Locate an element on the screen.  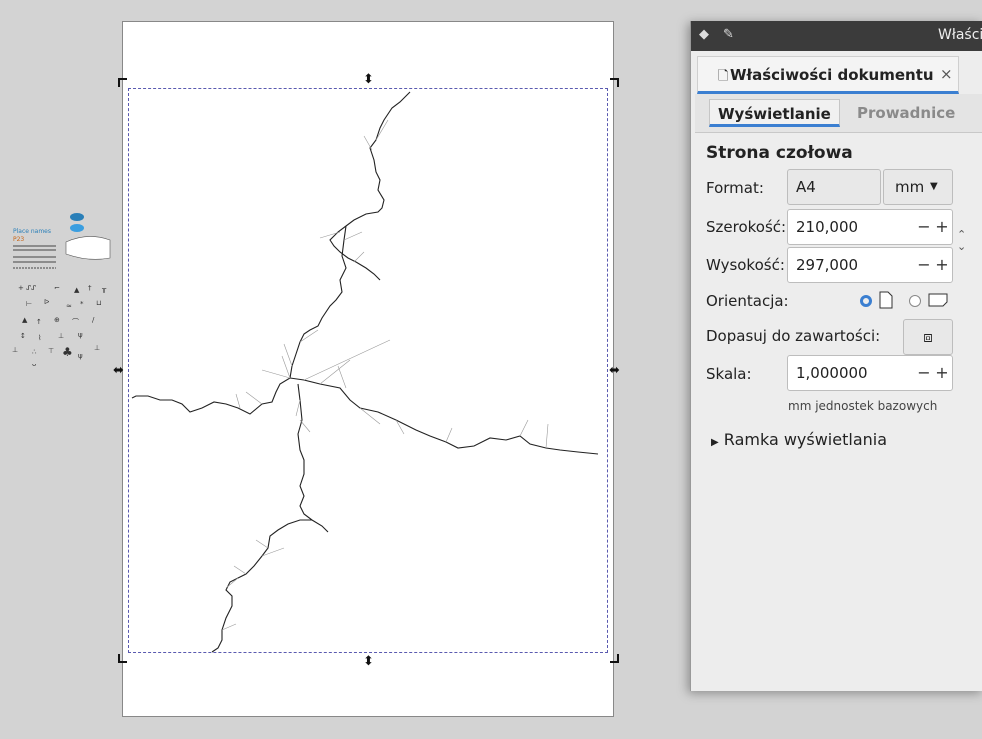
tab-guides: Prowadnice is located at coordinates (906, 113).